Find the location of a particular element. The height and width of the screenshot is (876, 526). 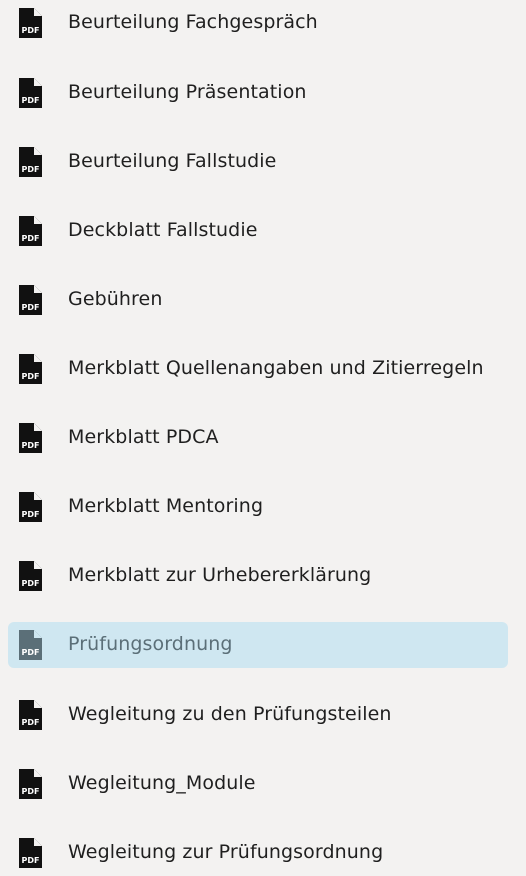

file-label: Beurteilung Fachgespräch is located at coordinates (193, 22).